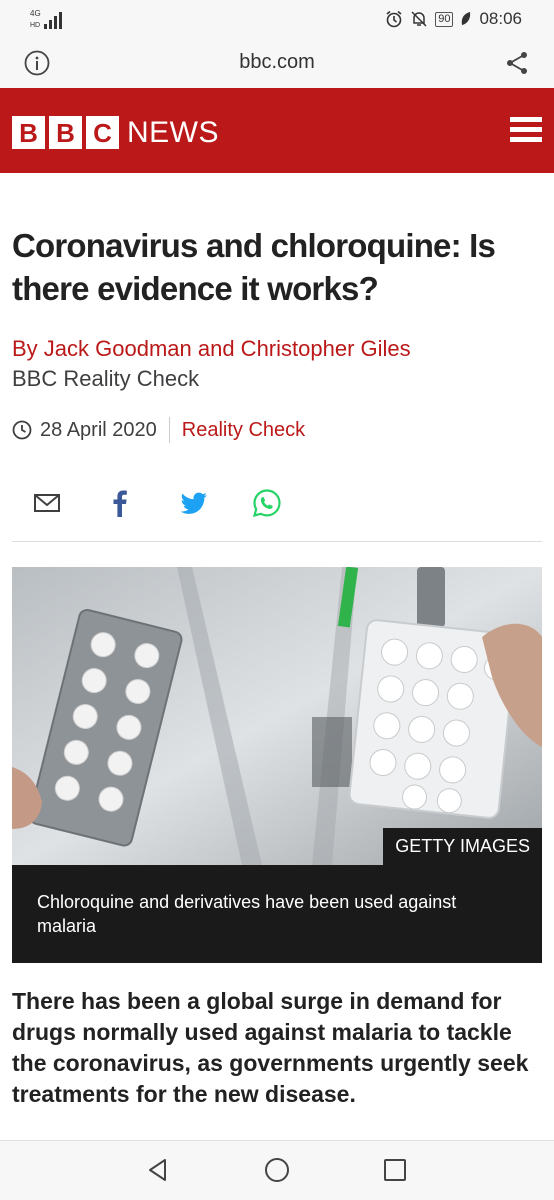 The image size is (554, 1200). Describe the element at coordinates (419, 19) in the screenshot. I see `mute-notification-icon` at that location.